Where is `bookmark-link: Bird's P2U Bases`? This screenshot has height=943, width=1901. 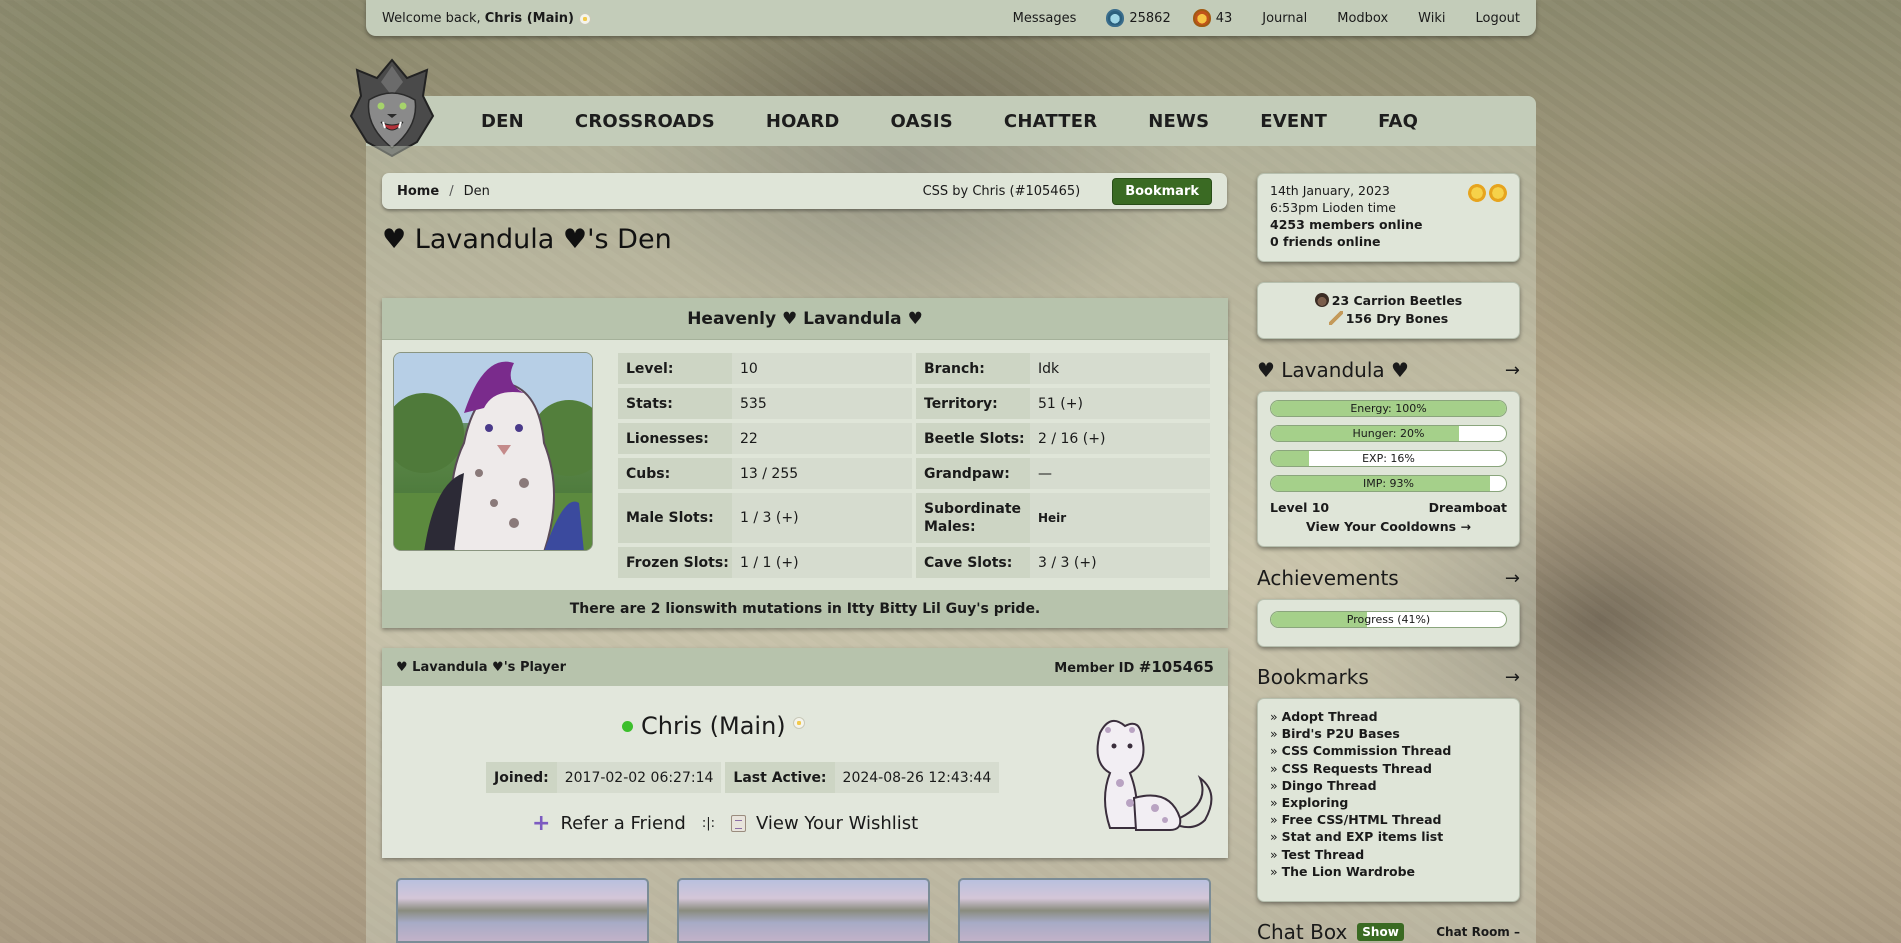
bookmark-link: Bird's P2U Bases is located at coordinates (1388, 733).